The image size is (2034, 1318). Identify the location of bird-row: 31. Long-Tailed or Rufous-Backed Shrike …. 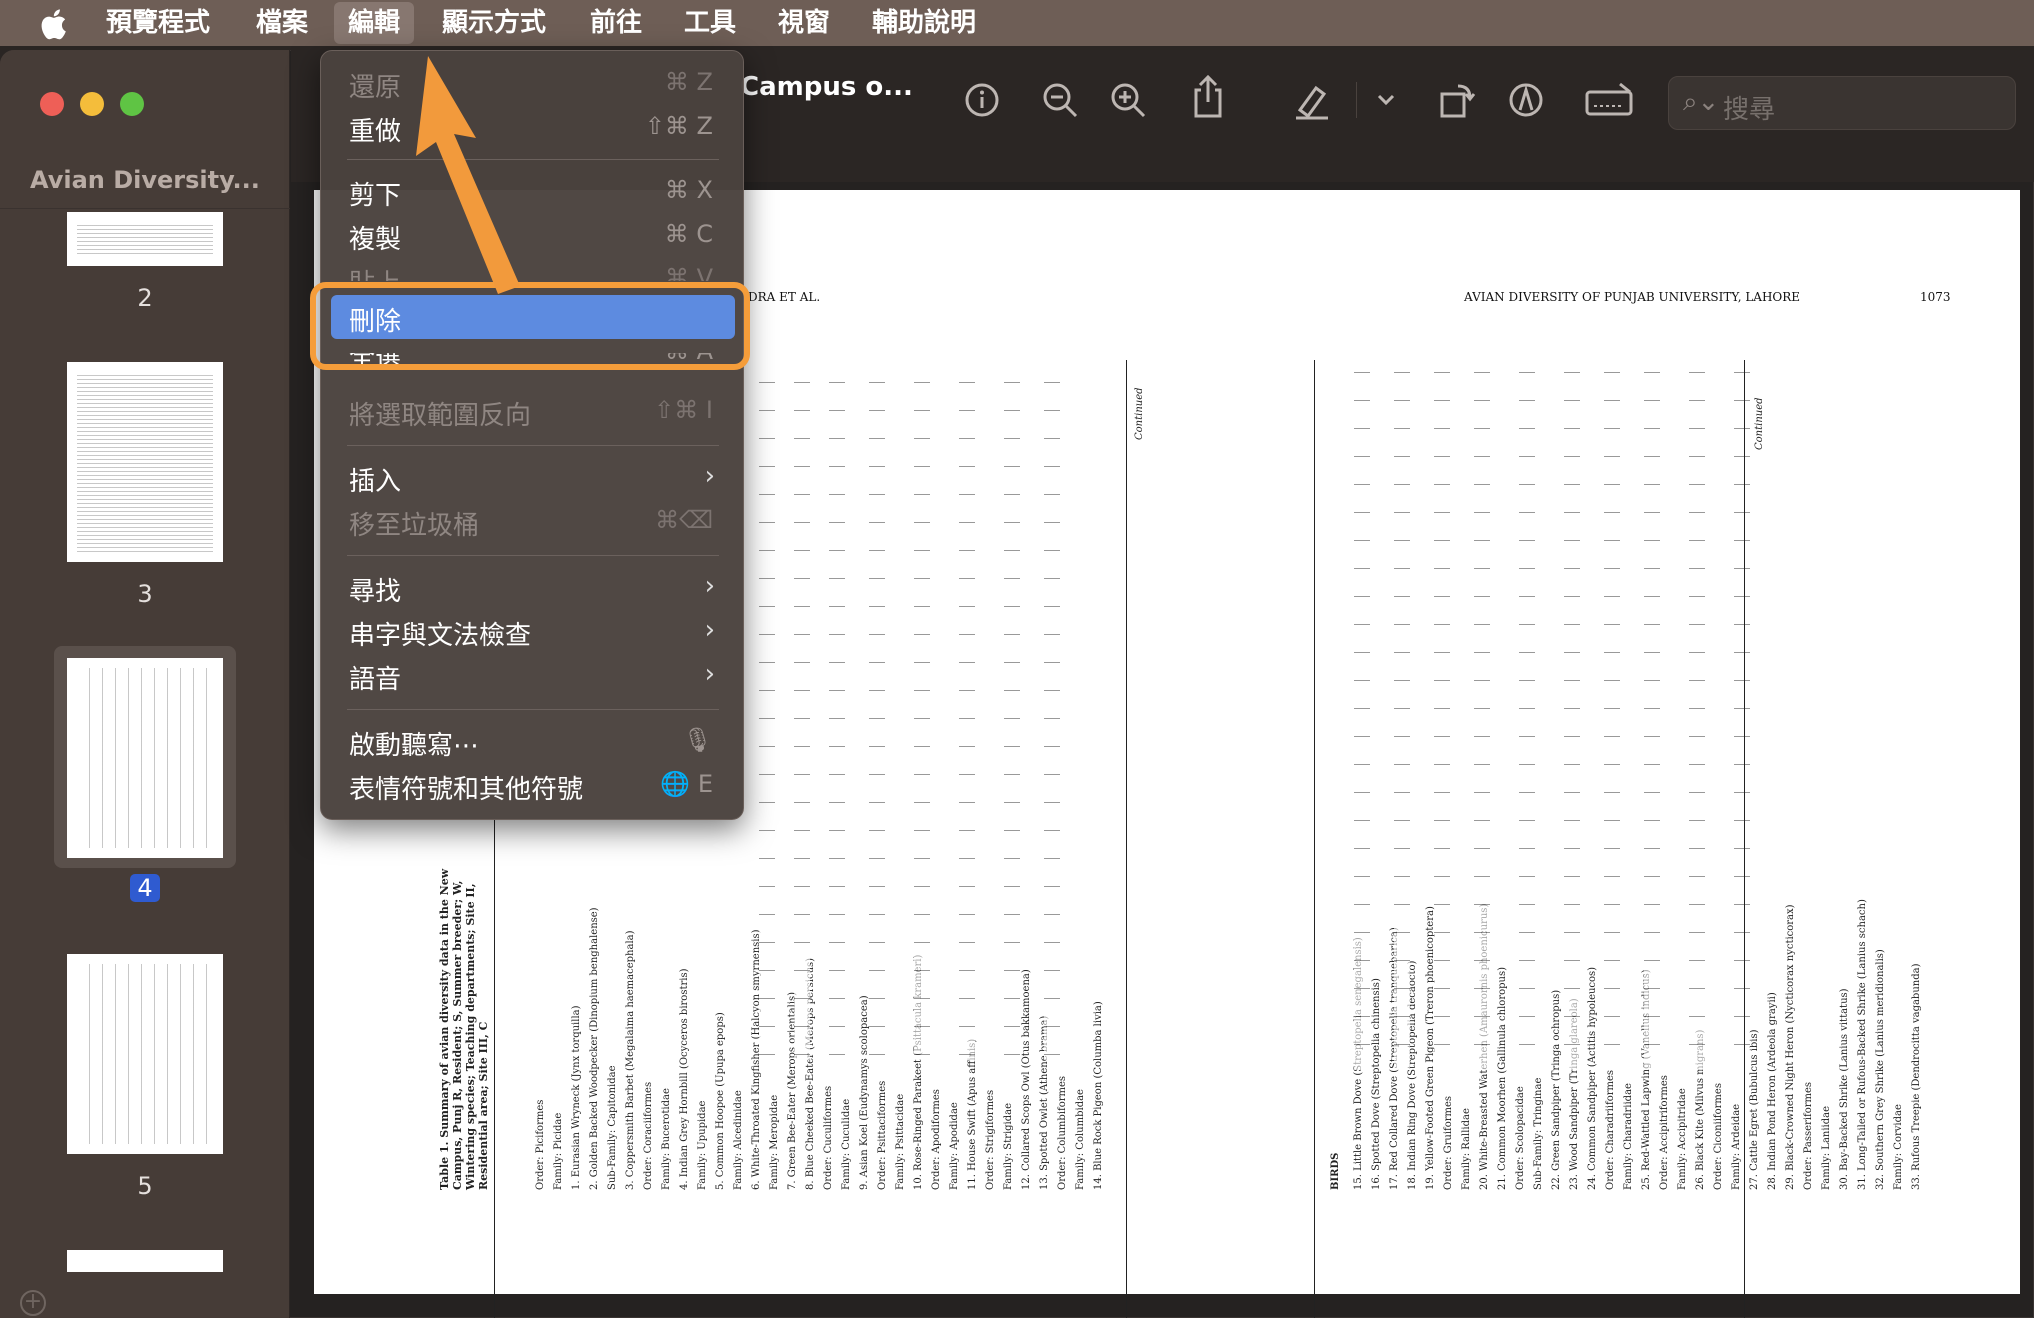
(1862, 1044).